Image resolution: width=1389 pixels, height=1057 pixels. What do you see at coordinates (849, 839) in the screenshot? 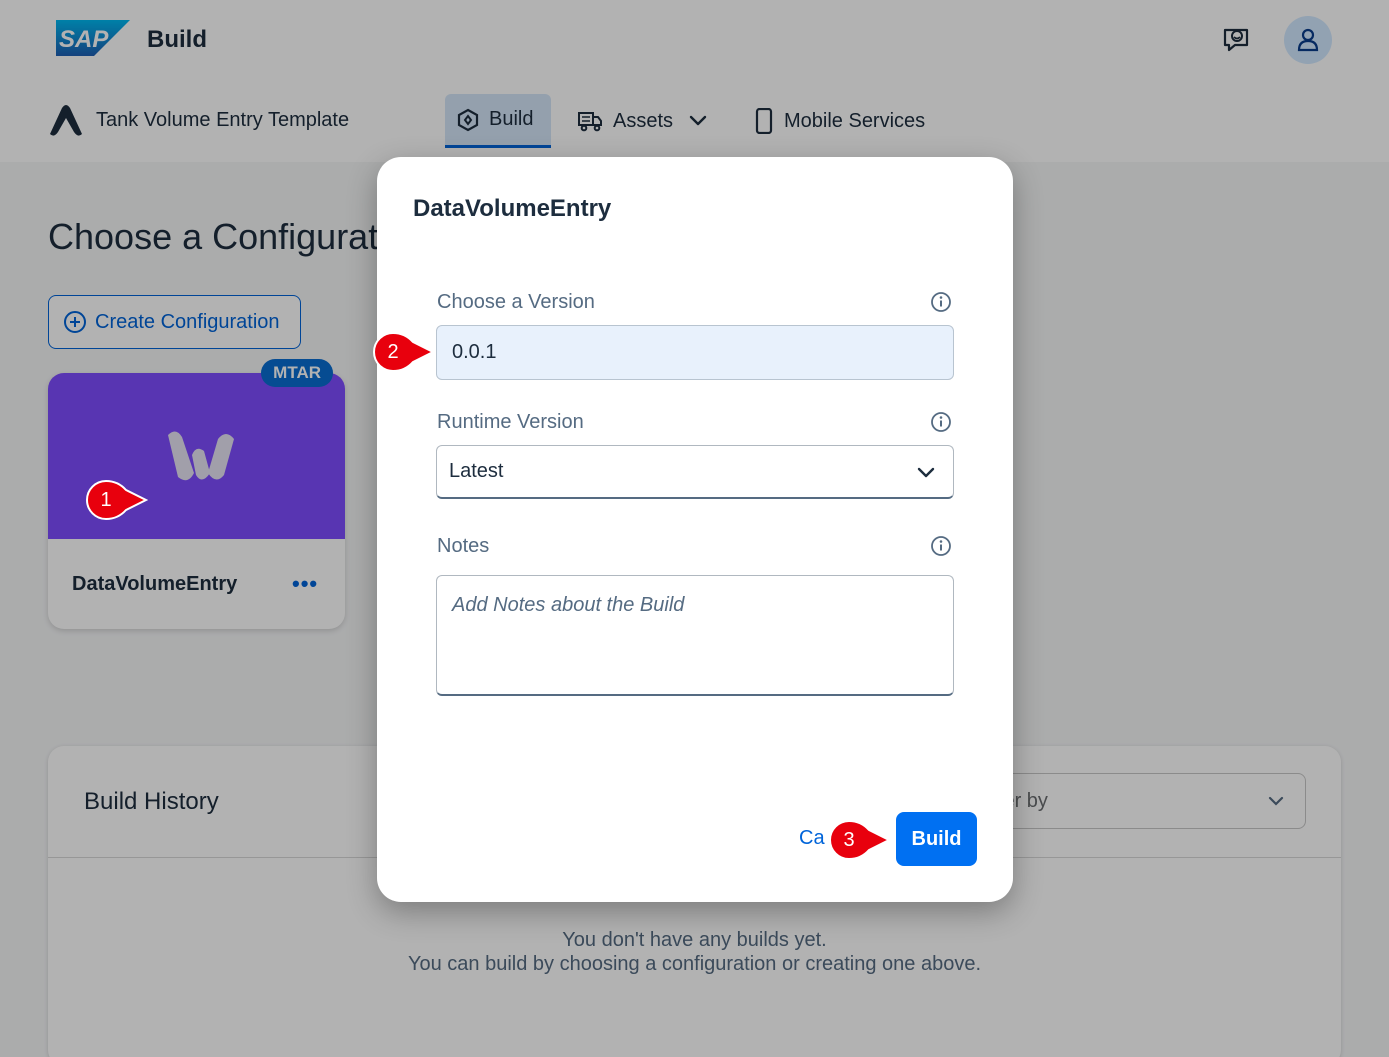
I see `callout-number: 3` at bounding box center [849, 839].